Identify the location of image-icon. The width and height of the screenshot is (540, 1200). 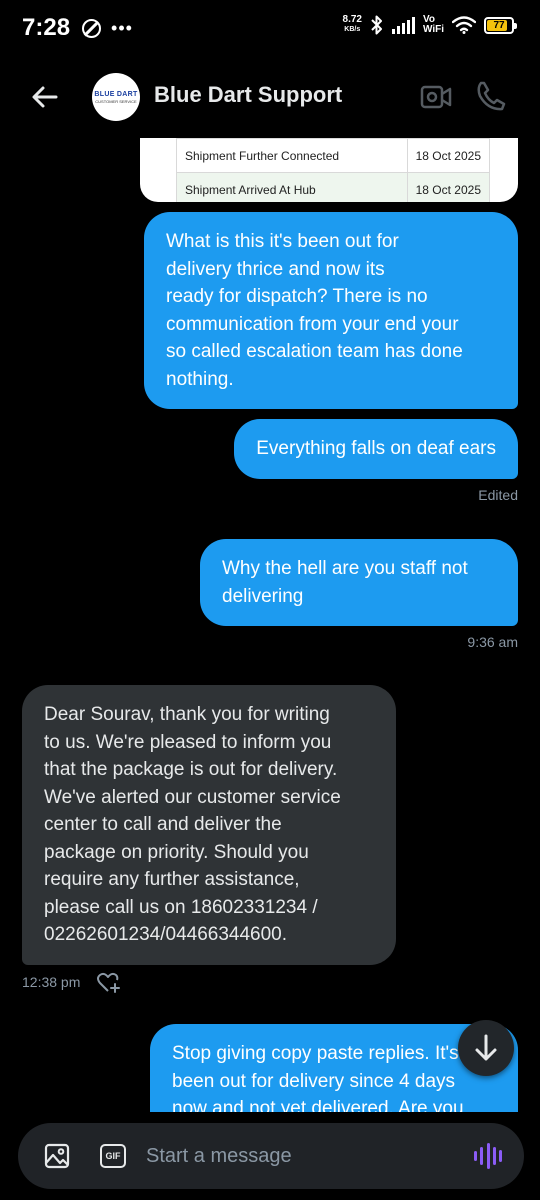
(57, 1156).